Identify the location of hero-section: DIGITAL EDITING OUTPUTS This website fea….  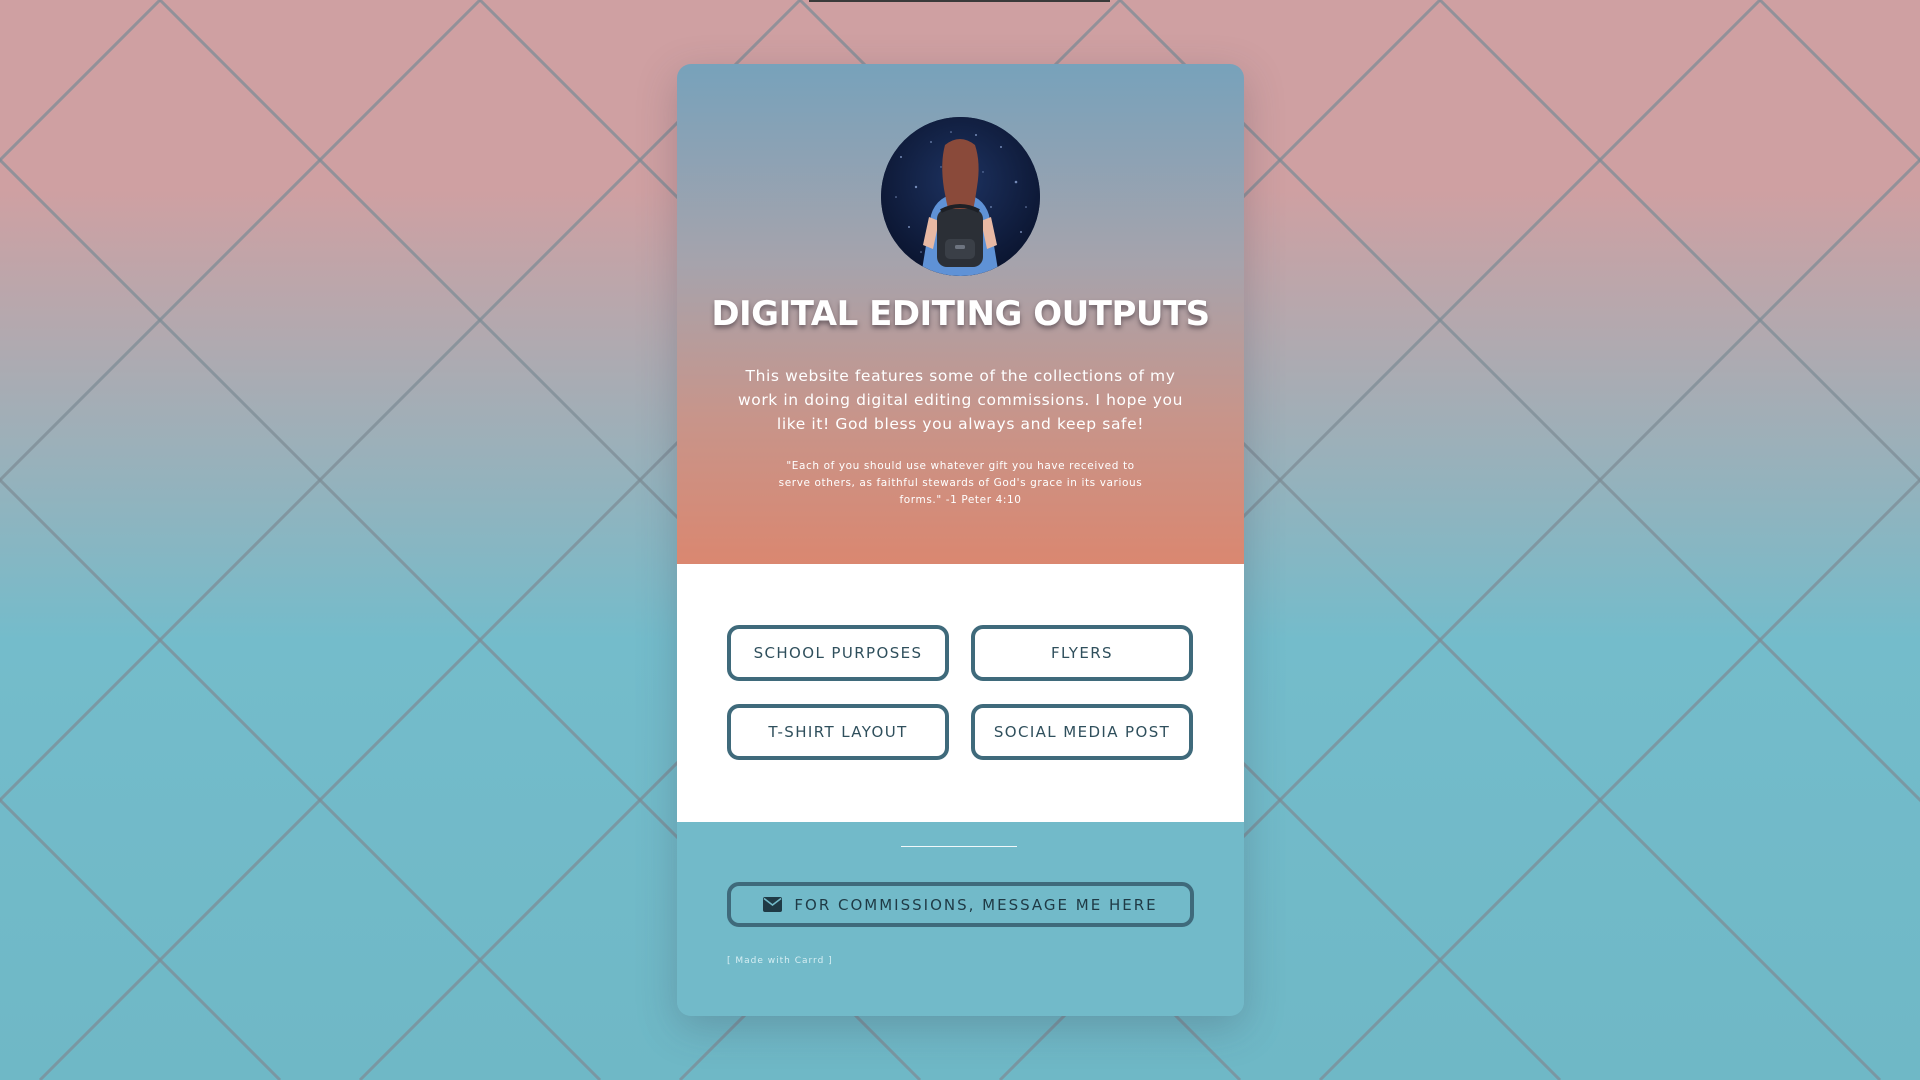
(960, 314).